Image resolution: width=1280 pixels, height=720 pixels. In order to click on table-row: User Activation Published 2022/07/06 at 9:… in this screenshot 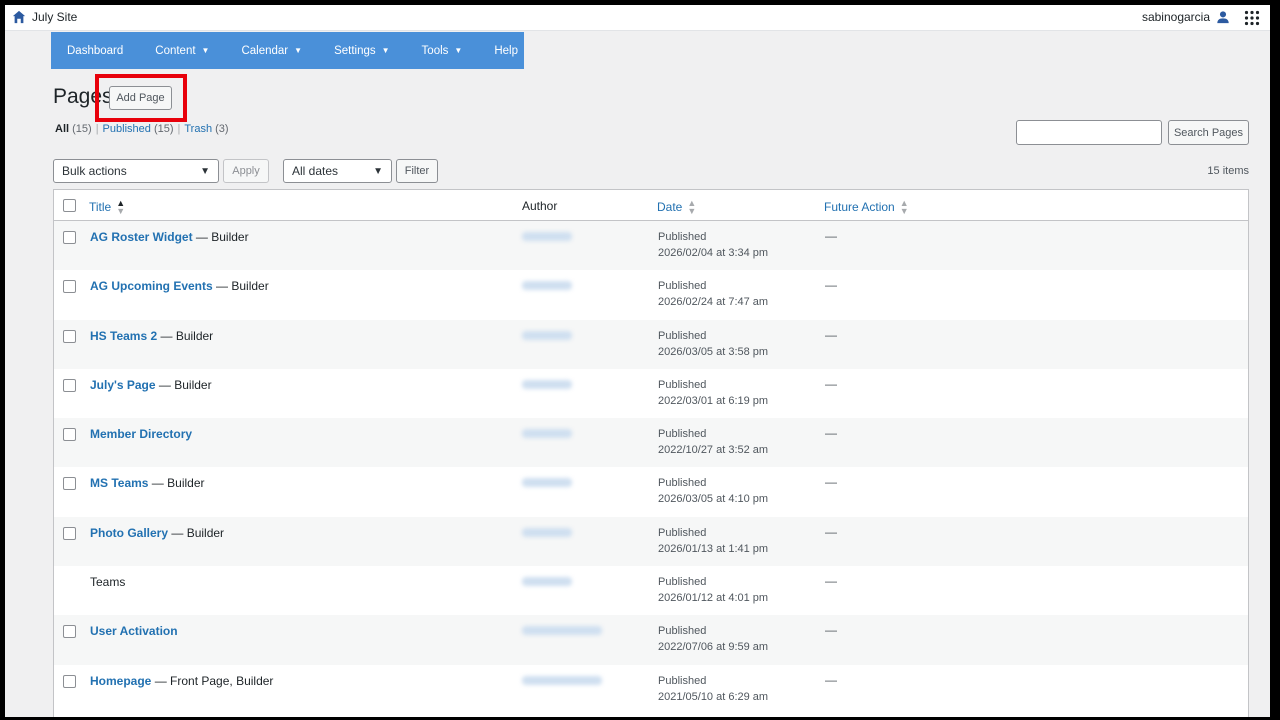, I will do `click(651, 640)`.